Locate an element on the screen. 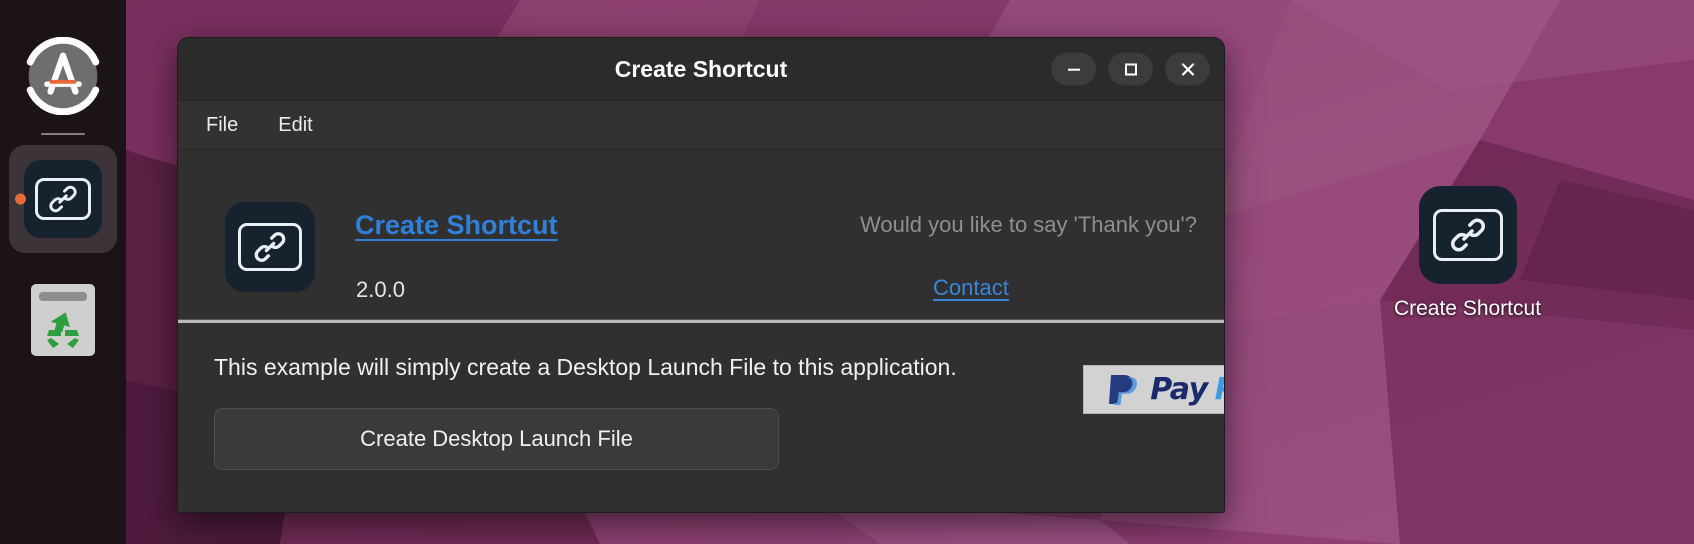 This screenshot has height=544, width=1694. desktop-shortcut-label: Create Shortcut is located at coordinates (1467, 308).